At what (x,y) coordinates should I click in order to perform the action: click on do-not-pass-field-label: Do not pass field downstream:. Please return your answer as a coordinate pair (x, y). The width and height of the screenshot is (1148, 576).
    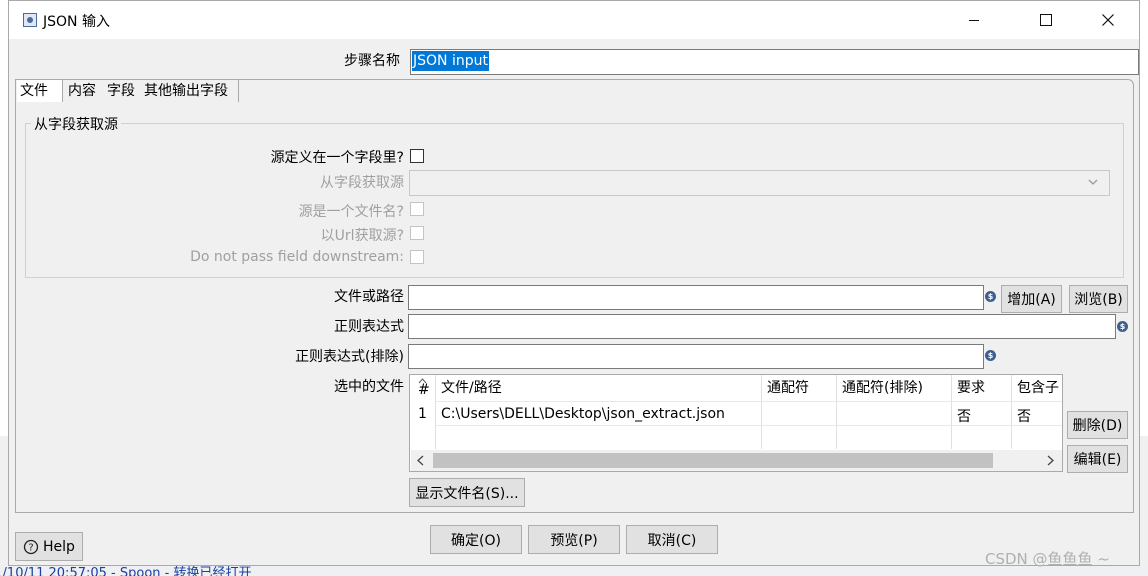
    Looking at the image, I should click on (297, 257).